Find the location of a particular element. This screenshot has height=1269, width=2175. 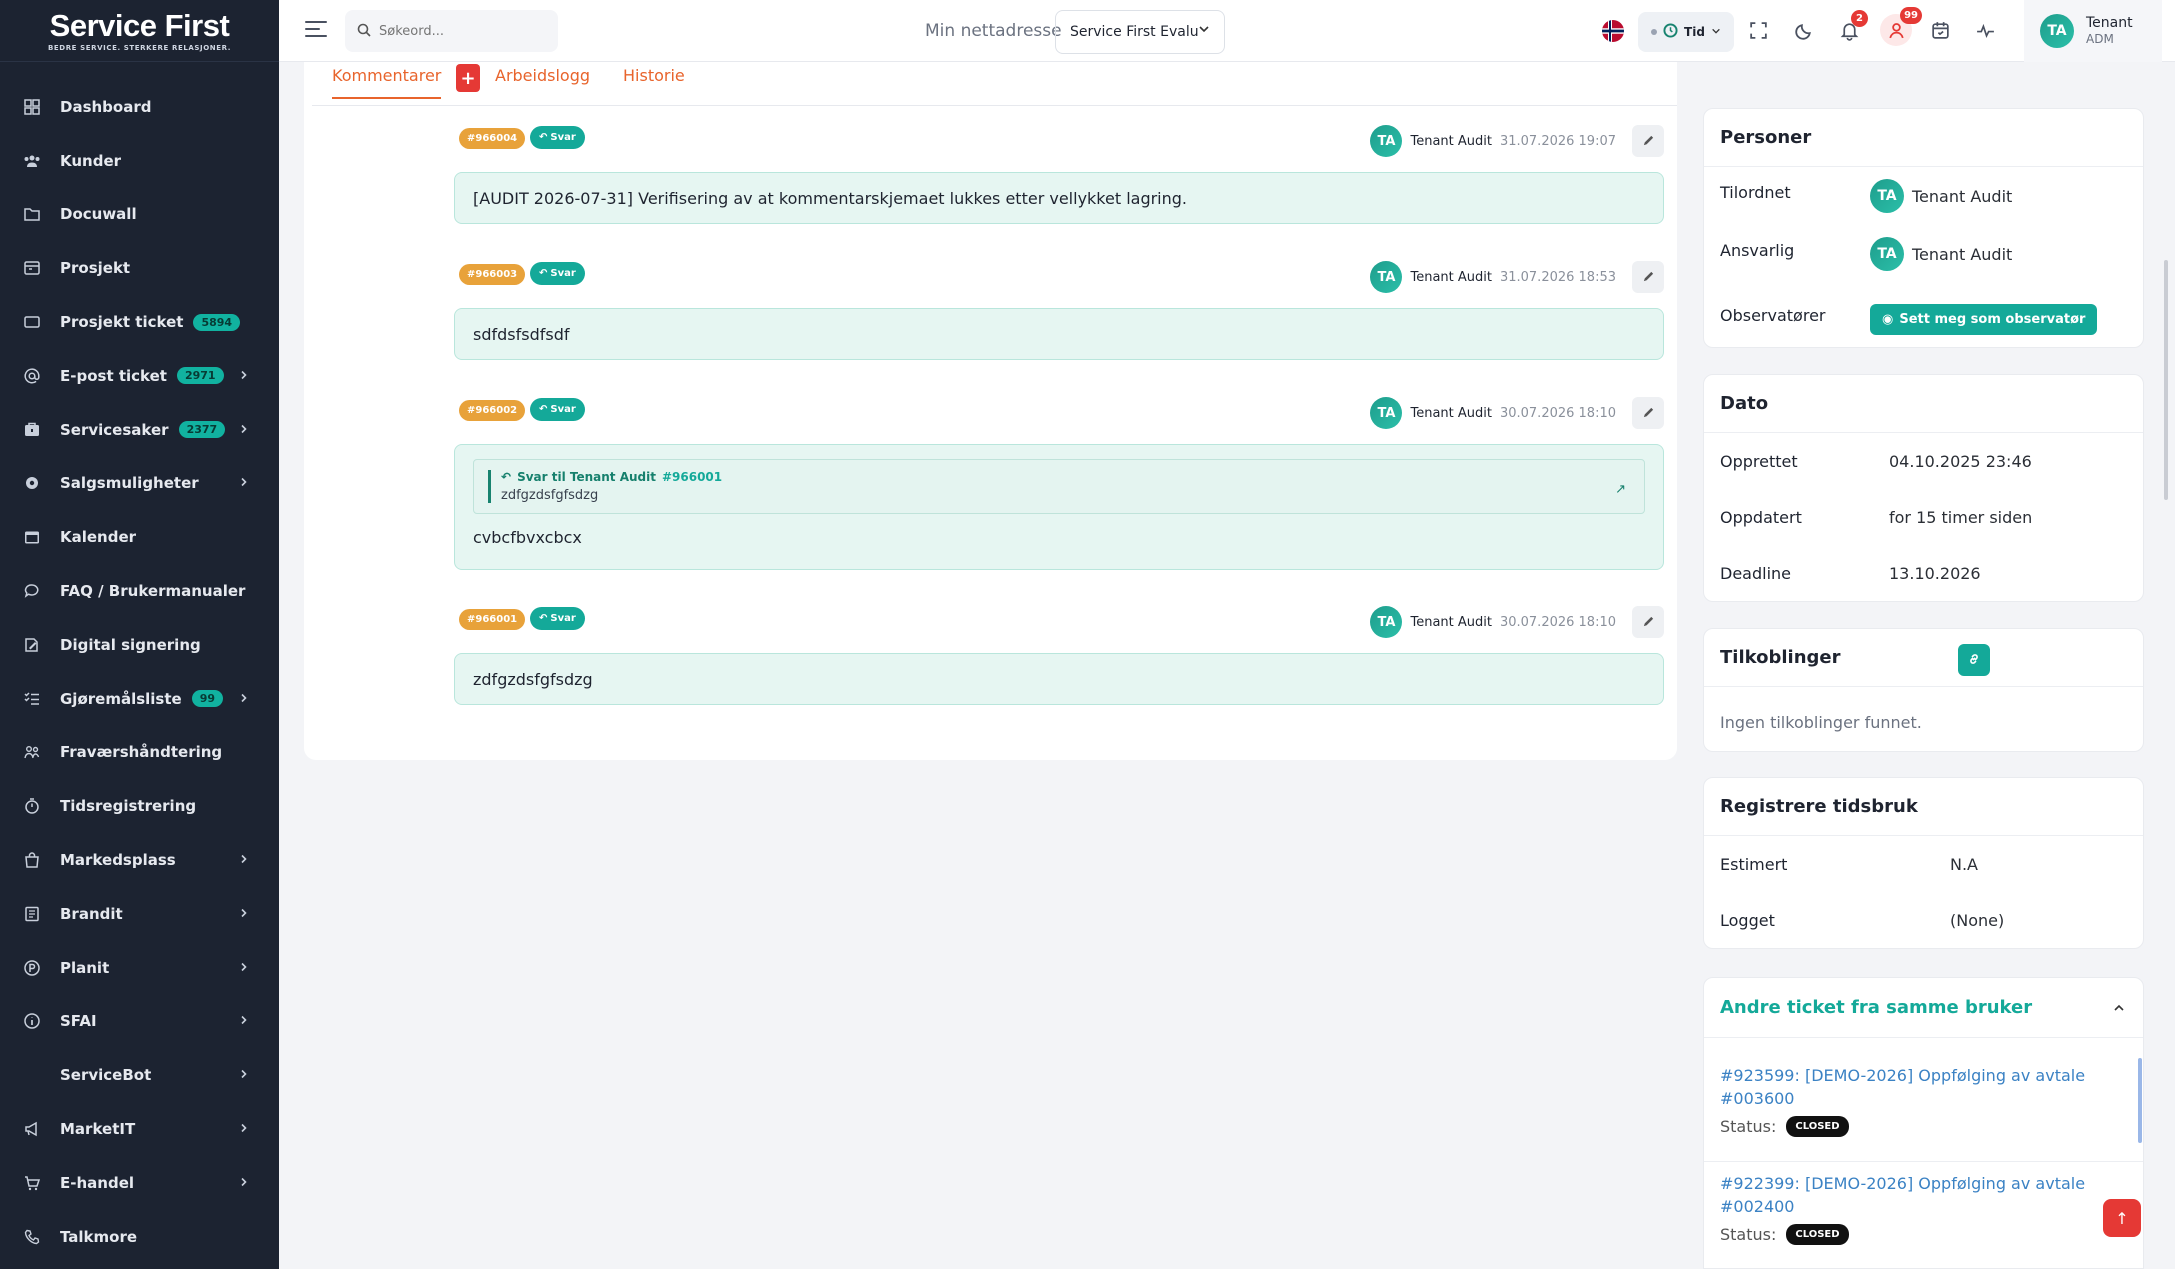

other-tickets-header: Andre ticket fra samme bruker is located at coordinates (1923, 1008).